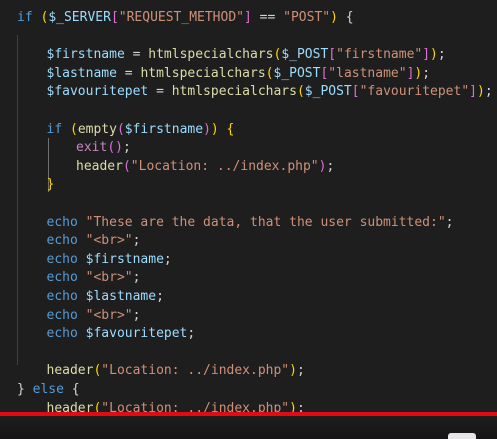  I want to click on code-line: echo $firstname;, so click(109, 260).